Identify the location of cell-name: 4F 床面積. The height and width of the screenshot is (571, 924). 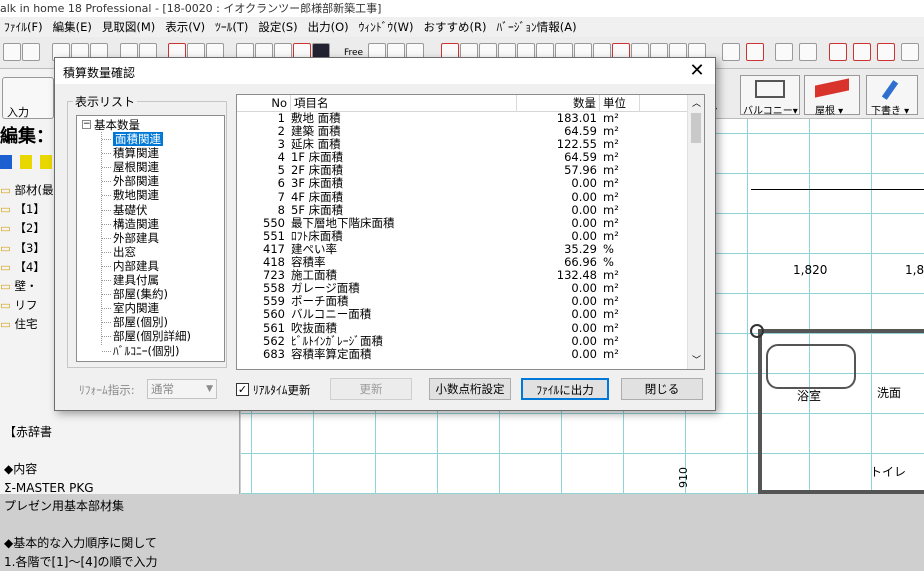
(317, 197).